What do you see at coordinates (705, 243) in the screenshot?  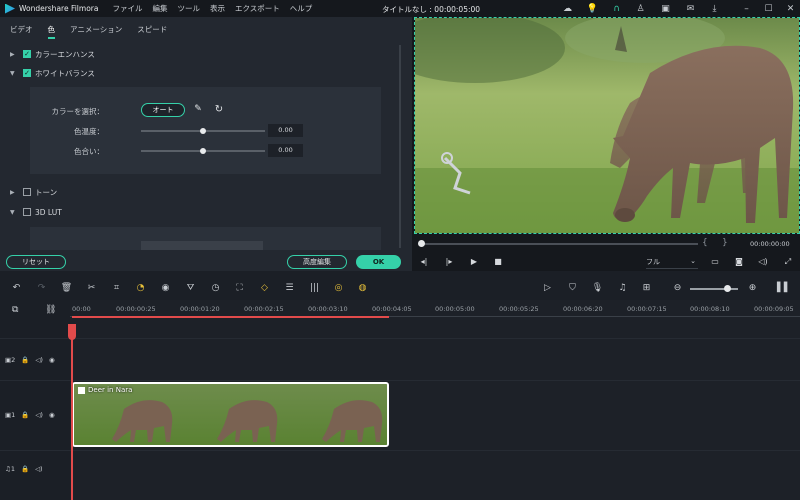 I see `mark-in-icon: {` at bounding box center [705, 243].